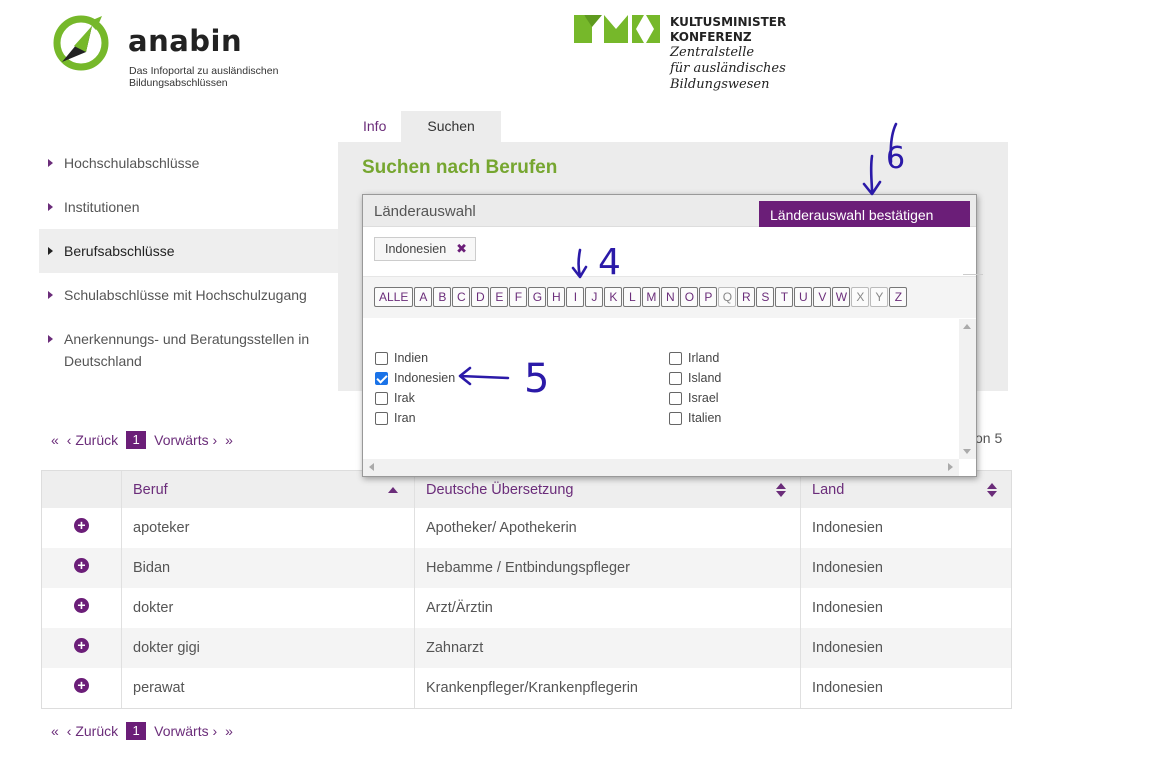 This screenshot has height=767, width=1150. Describe the element at coordinates (695, 418) in the screenshot. I see `country-option-italien: Italien` at that location.